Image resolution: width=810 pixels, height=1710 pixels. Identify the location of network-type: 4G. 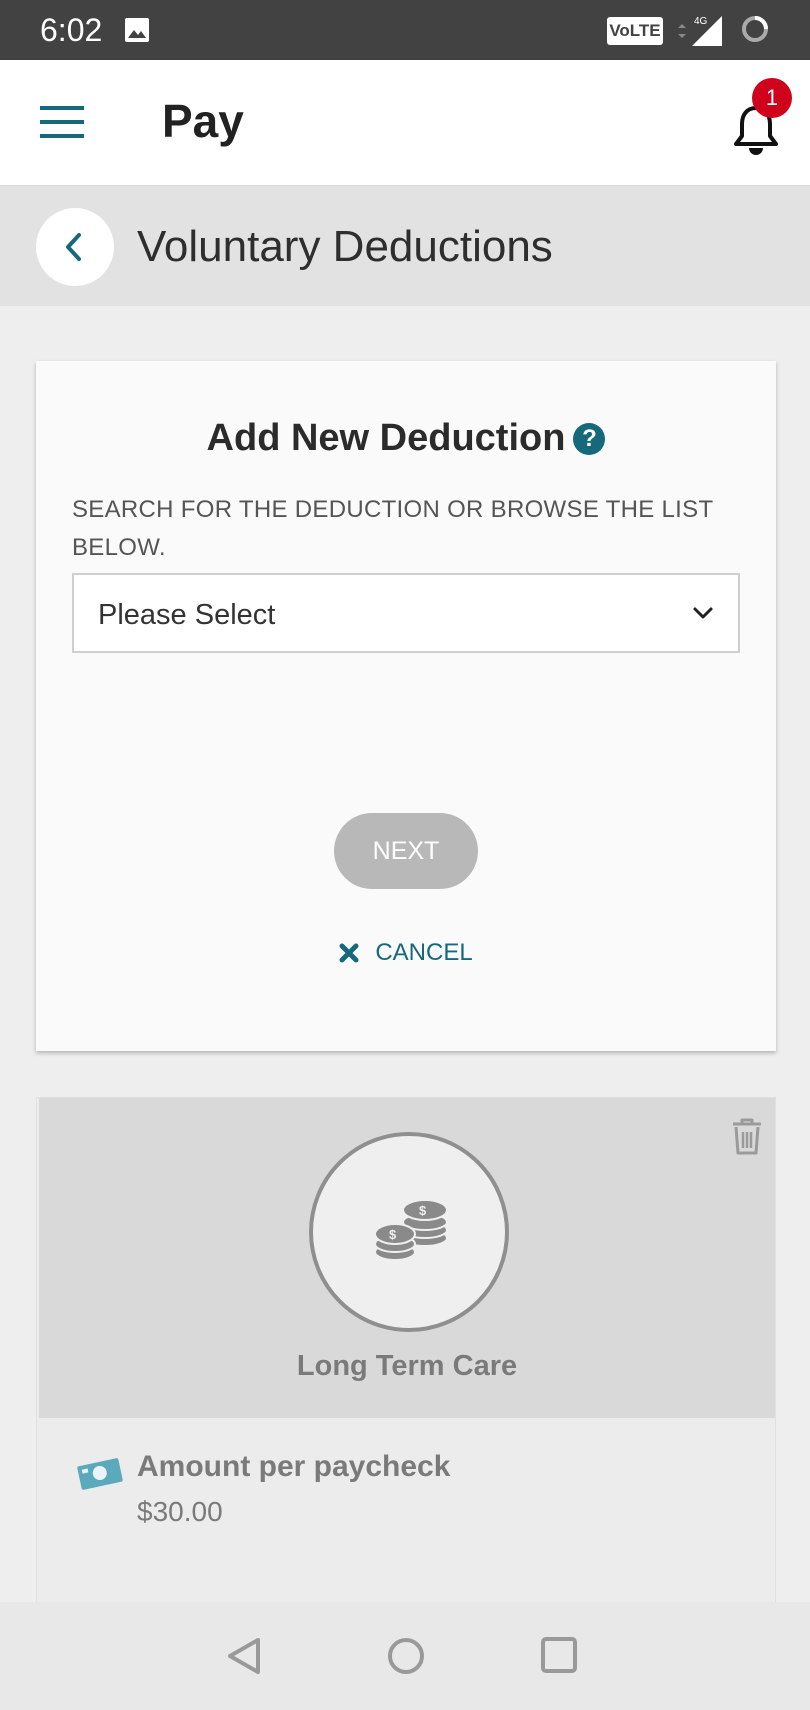
(701, 21).